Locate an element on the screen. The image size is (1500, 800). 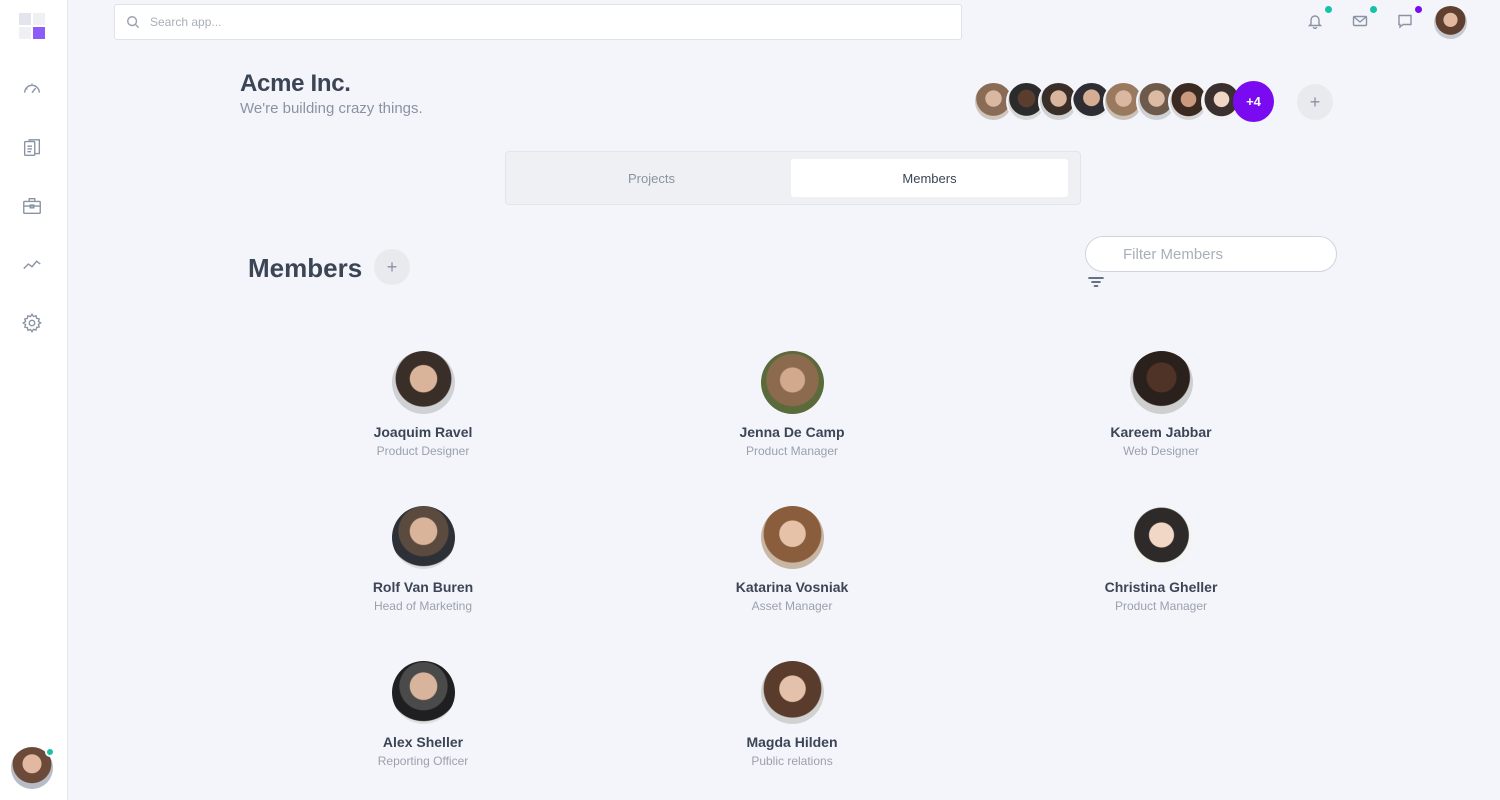
chat-button is located at coordinates (1408, 19).